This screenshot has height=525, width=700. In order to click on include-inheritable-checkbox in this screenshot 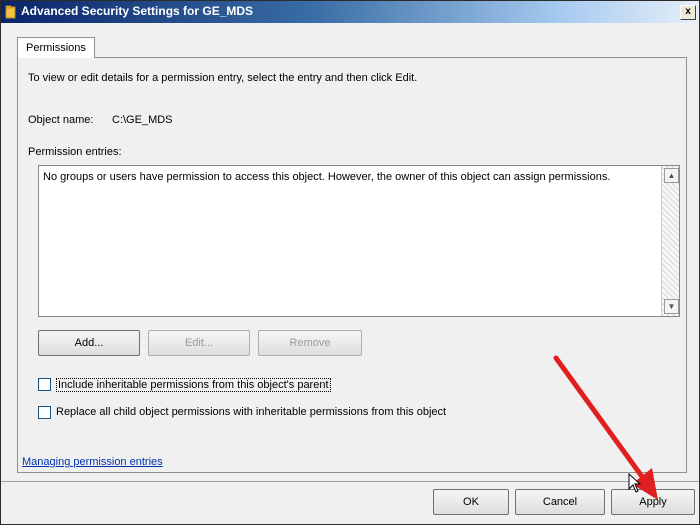, I will do `click(44, 384)`.